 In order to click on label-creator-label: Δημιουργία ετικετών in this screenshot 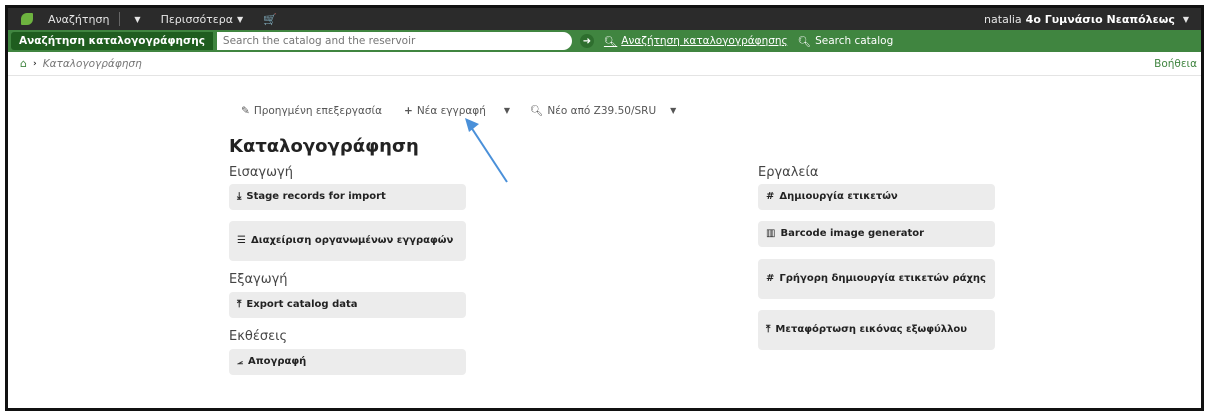, I will do `click(838, 196)`.